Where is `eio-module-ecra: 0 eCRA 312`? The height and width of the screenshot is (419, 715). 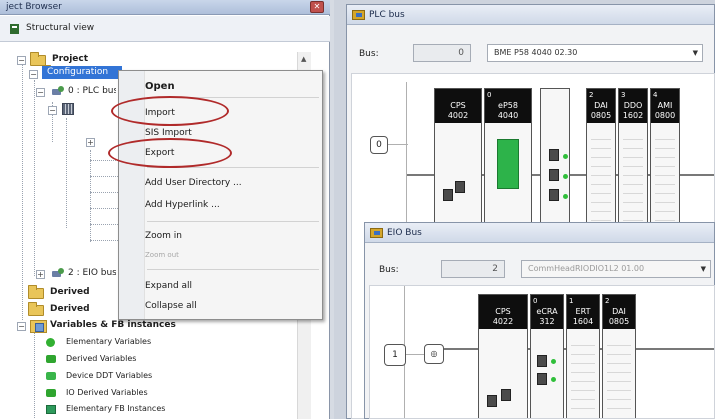 eio-module-ecra: 0 eCRA 312 is located at coordinates (547, 356).